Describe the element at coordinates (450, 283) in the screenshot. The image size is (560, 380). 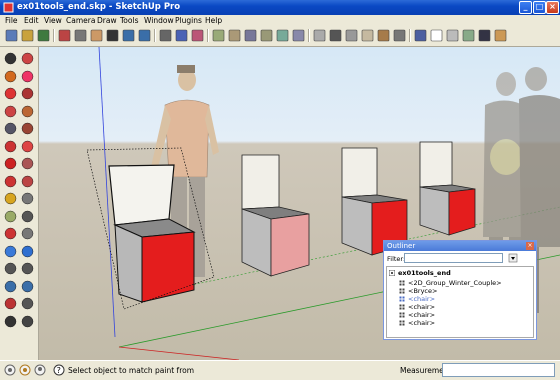
I see `tree-item: <2D_Group_Winter_Couple>` at that location.